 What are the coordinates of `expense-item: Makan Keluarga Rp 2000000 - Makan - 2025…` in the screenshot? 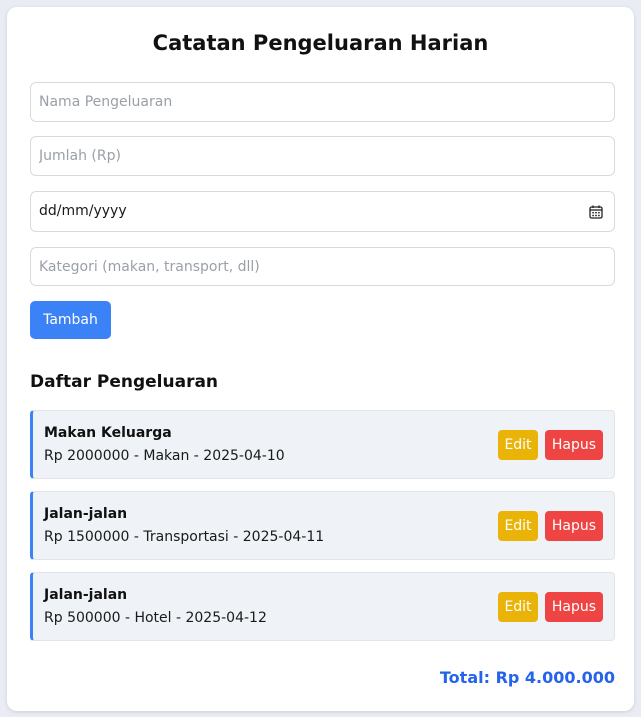 It's located at (322, 444).